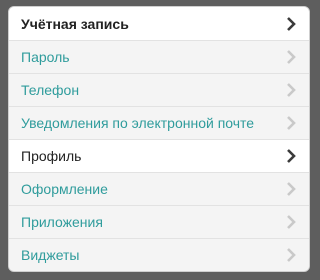  I want to click on menu-item-password: Пароль, so click(159, 56).